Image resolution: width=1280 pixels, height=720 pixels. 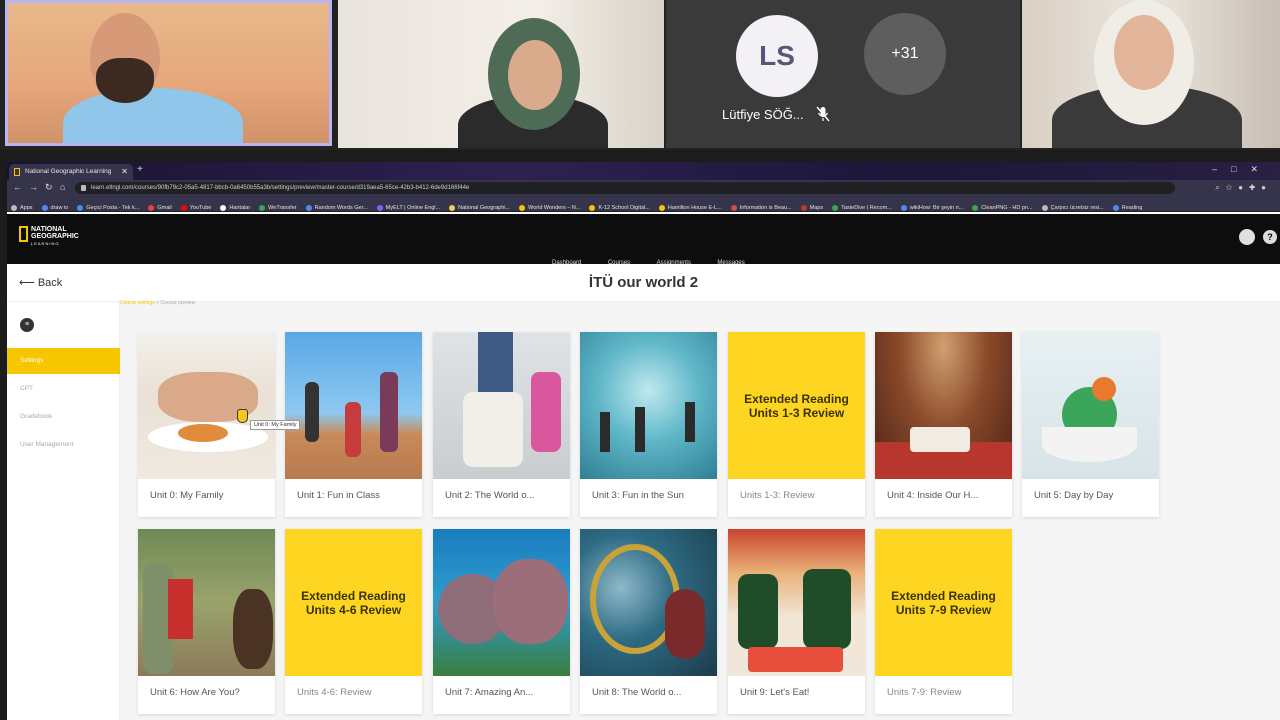 What do you see at coordinates (62, 187) in the screenshot?
I see `home-icon: ⌂` at bounding box center [62, 187].